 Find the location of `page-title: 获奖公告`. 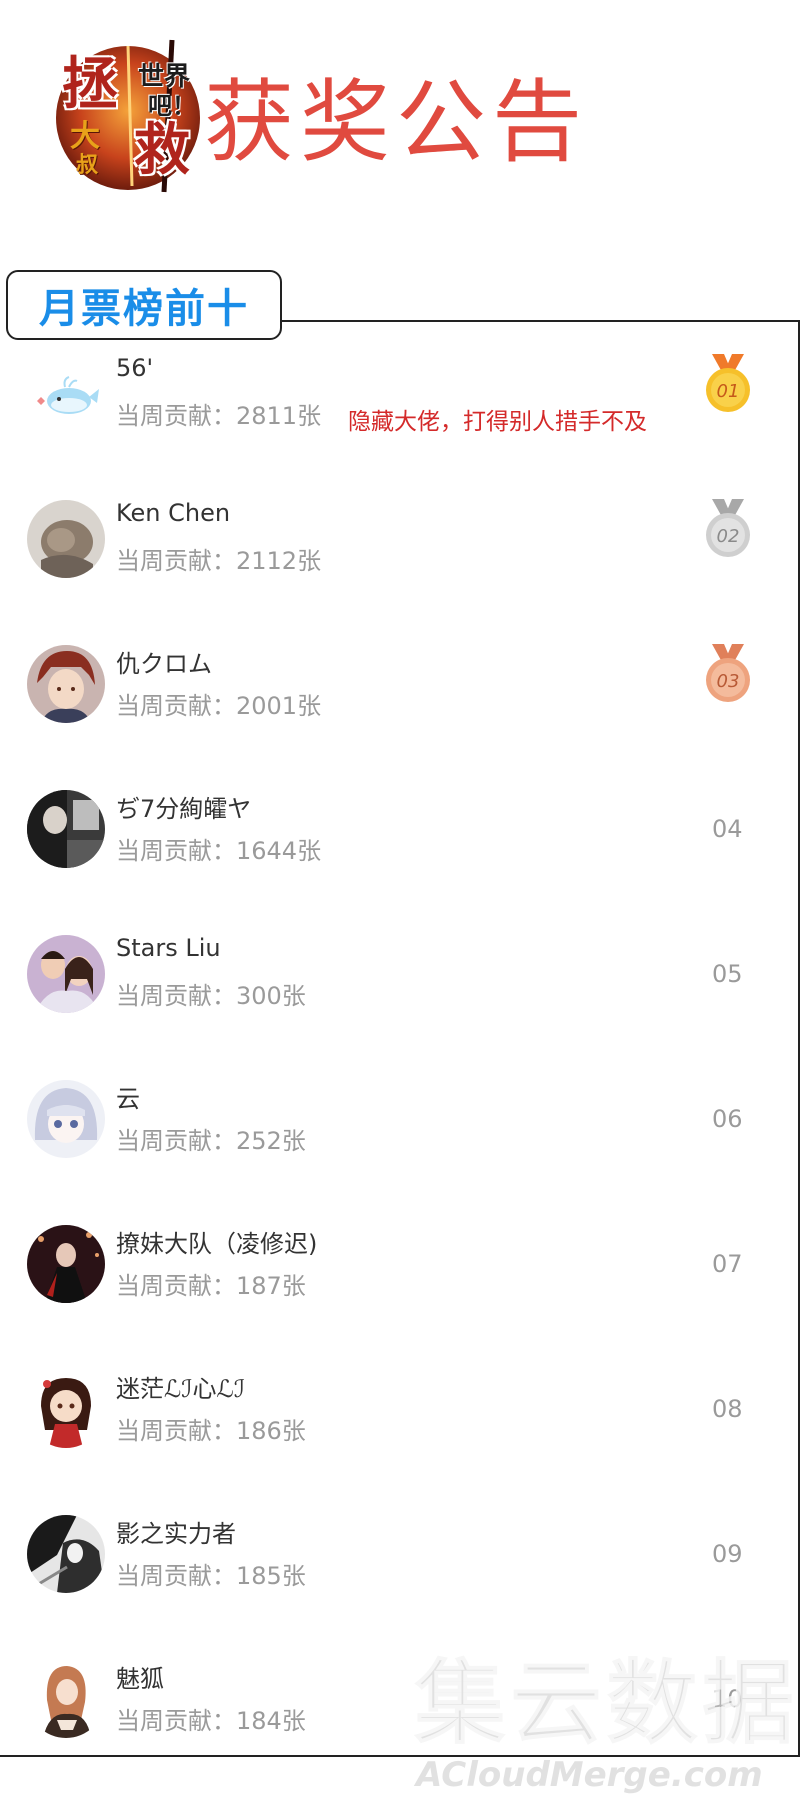

page-title: 获奖公告 is located at coordinates (396, 122).